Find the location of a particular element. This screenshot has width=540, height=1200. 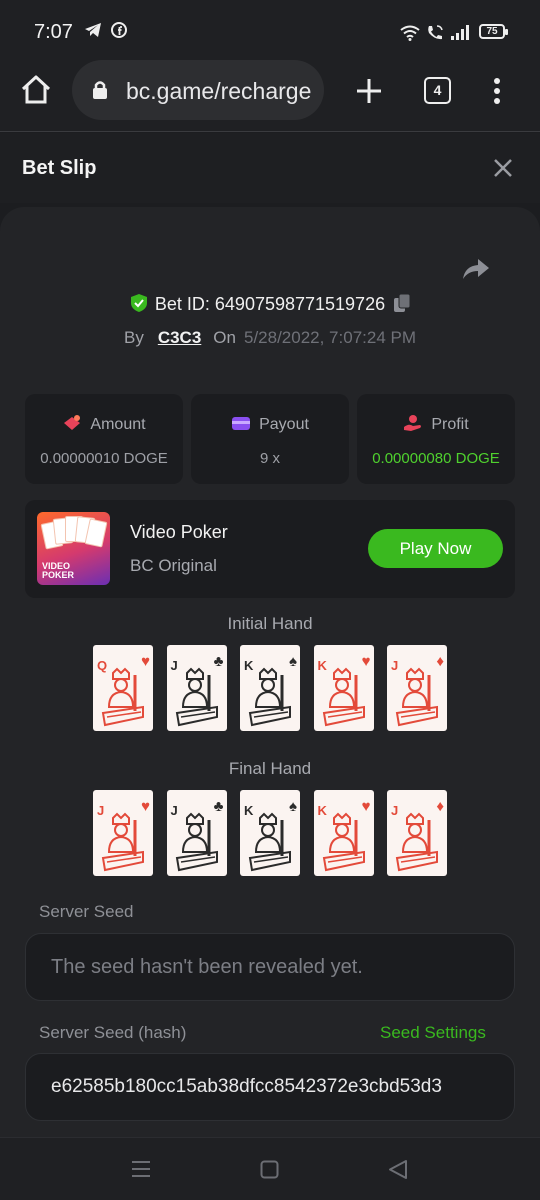

telegram-icon is located at coordinates (93, 30).